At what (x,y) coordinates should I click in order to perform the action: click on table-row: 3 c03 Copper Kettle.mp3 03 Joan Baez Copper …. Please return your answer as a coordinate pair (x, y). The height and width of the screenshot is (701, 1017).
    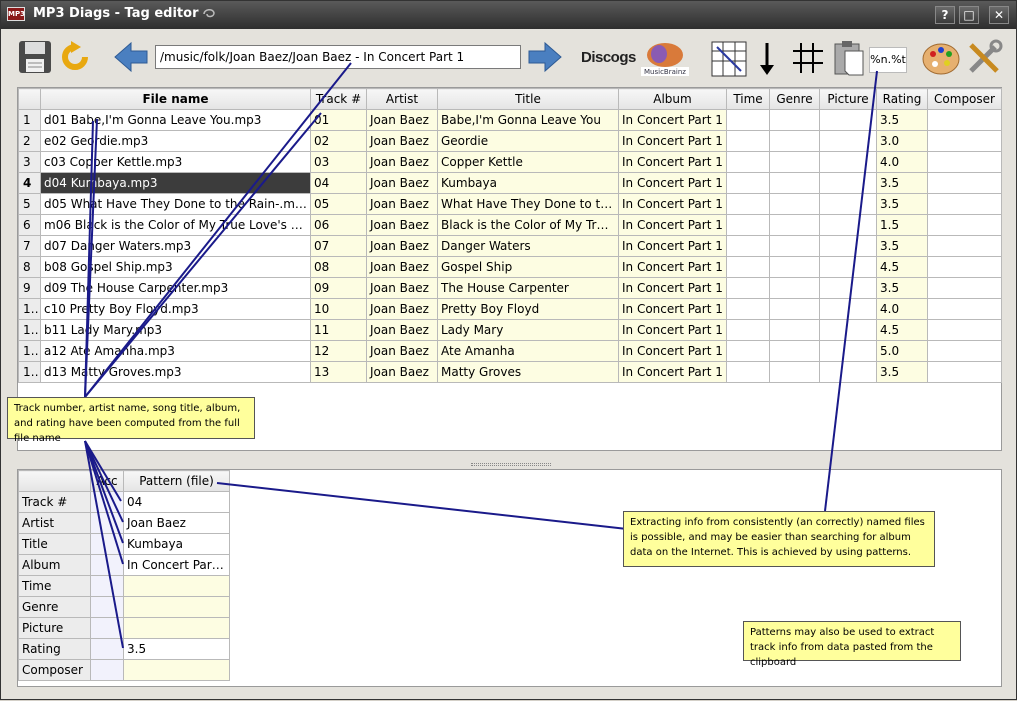
    Looking at the image, I should click on (510, 162).